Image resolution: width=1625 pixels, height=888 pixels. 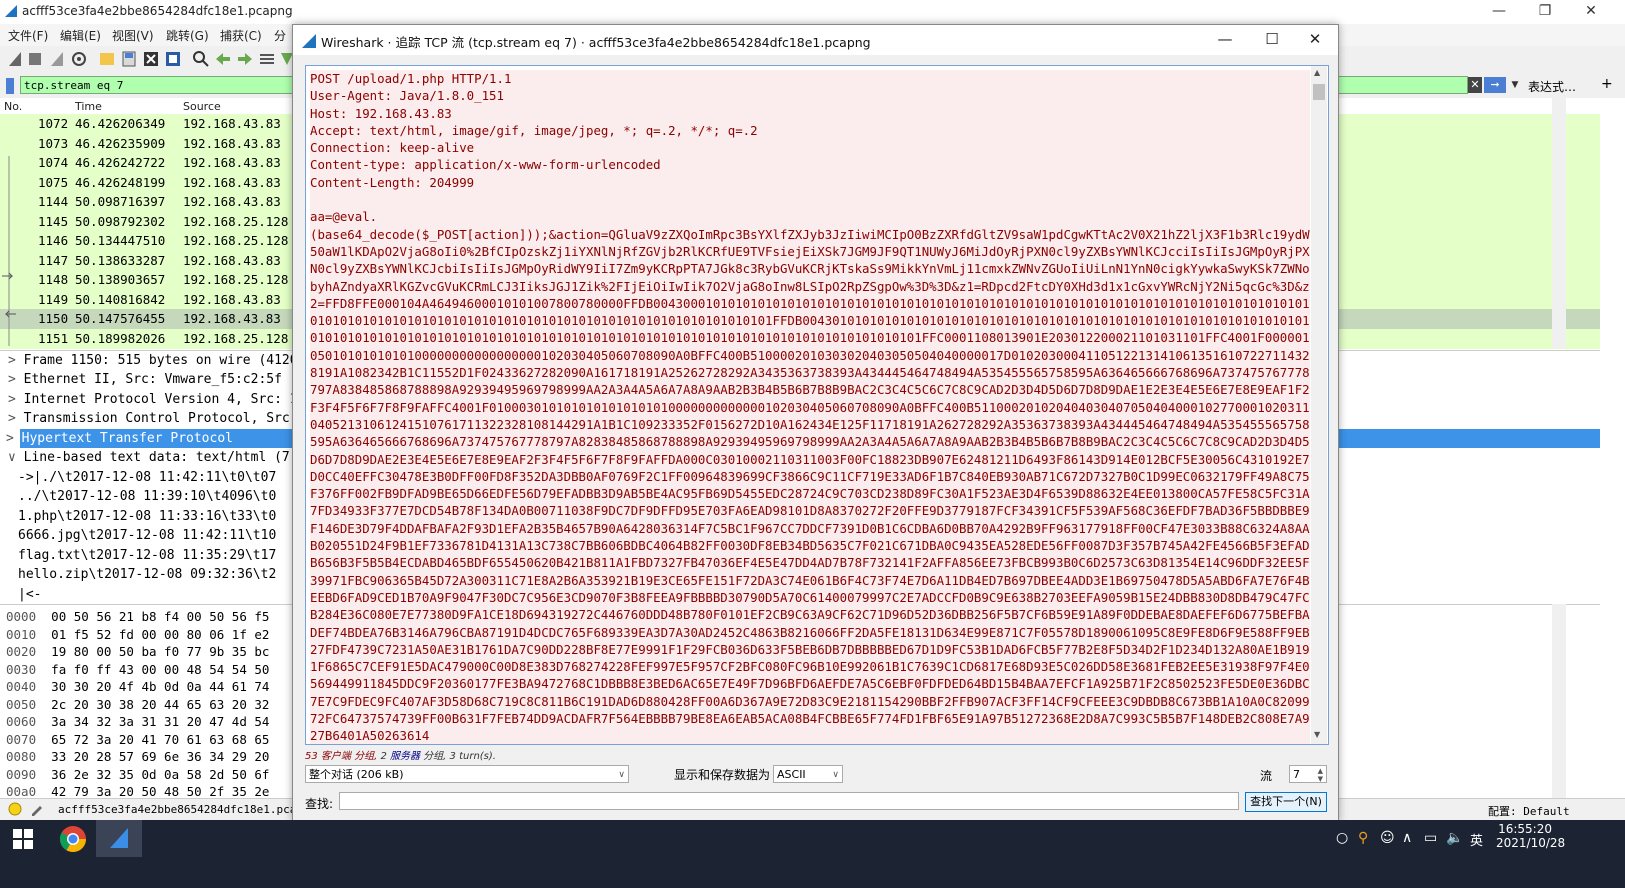 I want to click on display-filter-input: tcp.stream eq 7, so click(x=159, y=85).